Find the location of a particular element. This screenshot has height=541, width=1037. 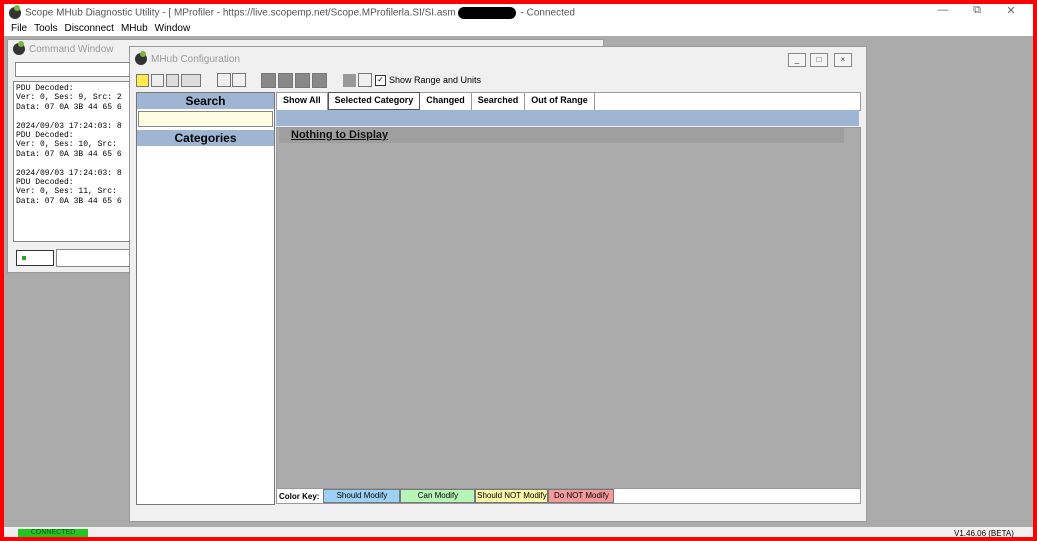

categories-list is located at coordinates (205, 316).